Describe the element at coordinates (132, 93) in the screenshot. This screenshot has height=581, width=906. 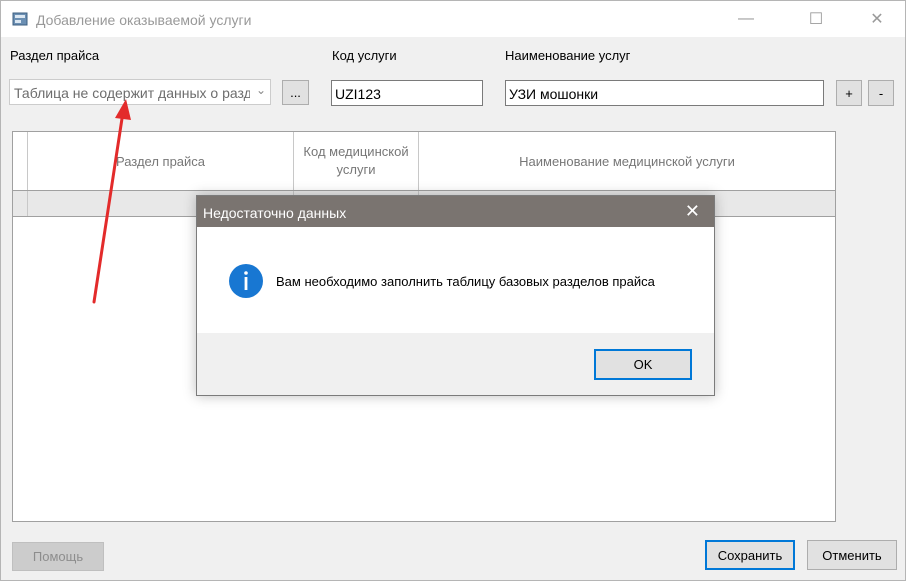
I see `section-combo-value: Таблица не содержит данных о разделах` at that location.